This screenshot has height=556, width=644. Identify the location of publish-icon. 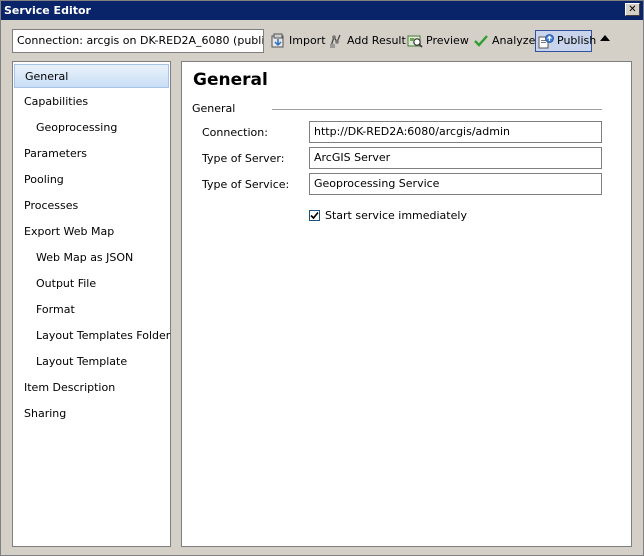
(546, 41).